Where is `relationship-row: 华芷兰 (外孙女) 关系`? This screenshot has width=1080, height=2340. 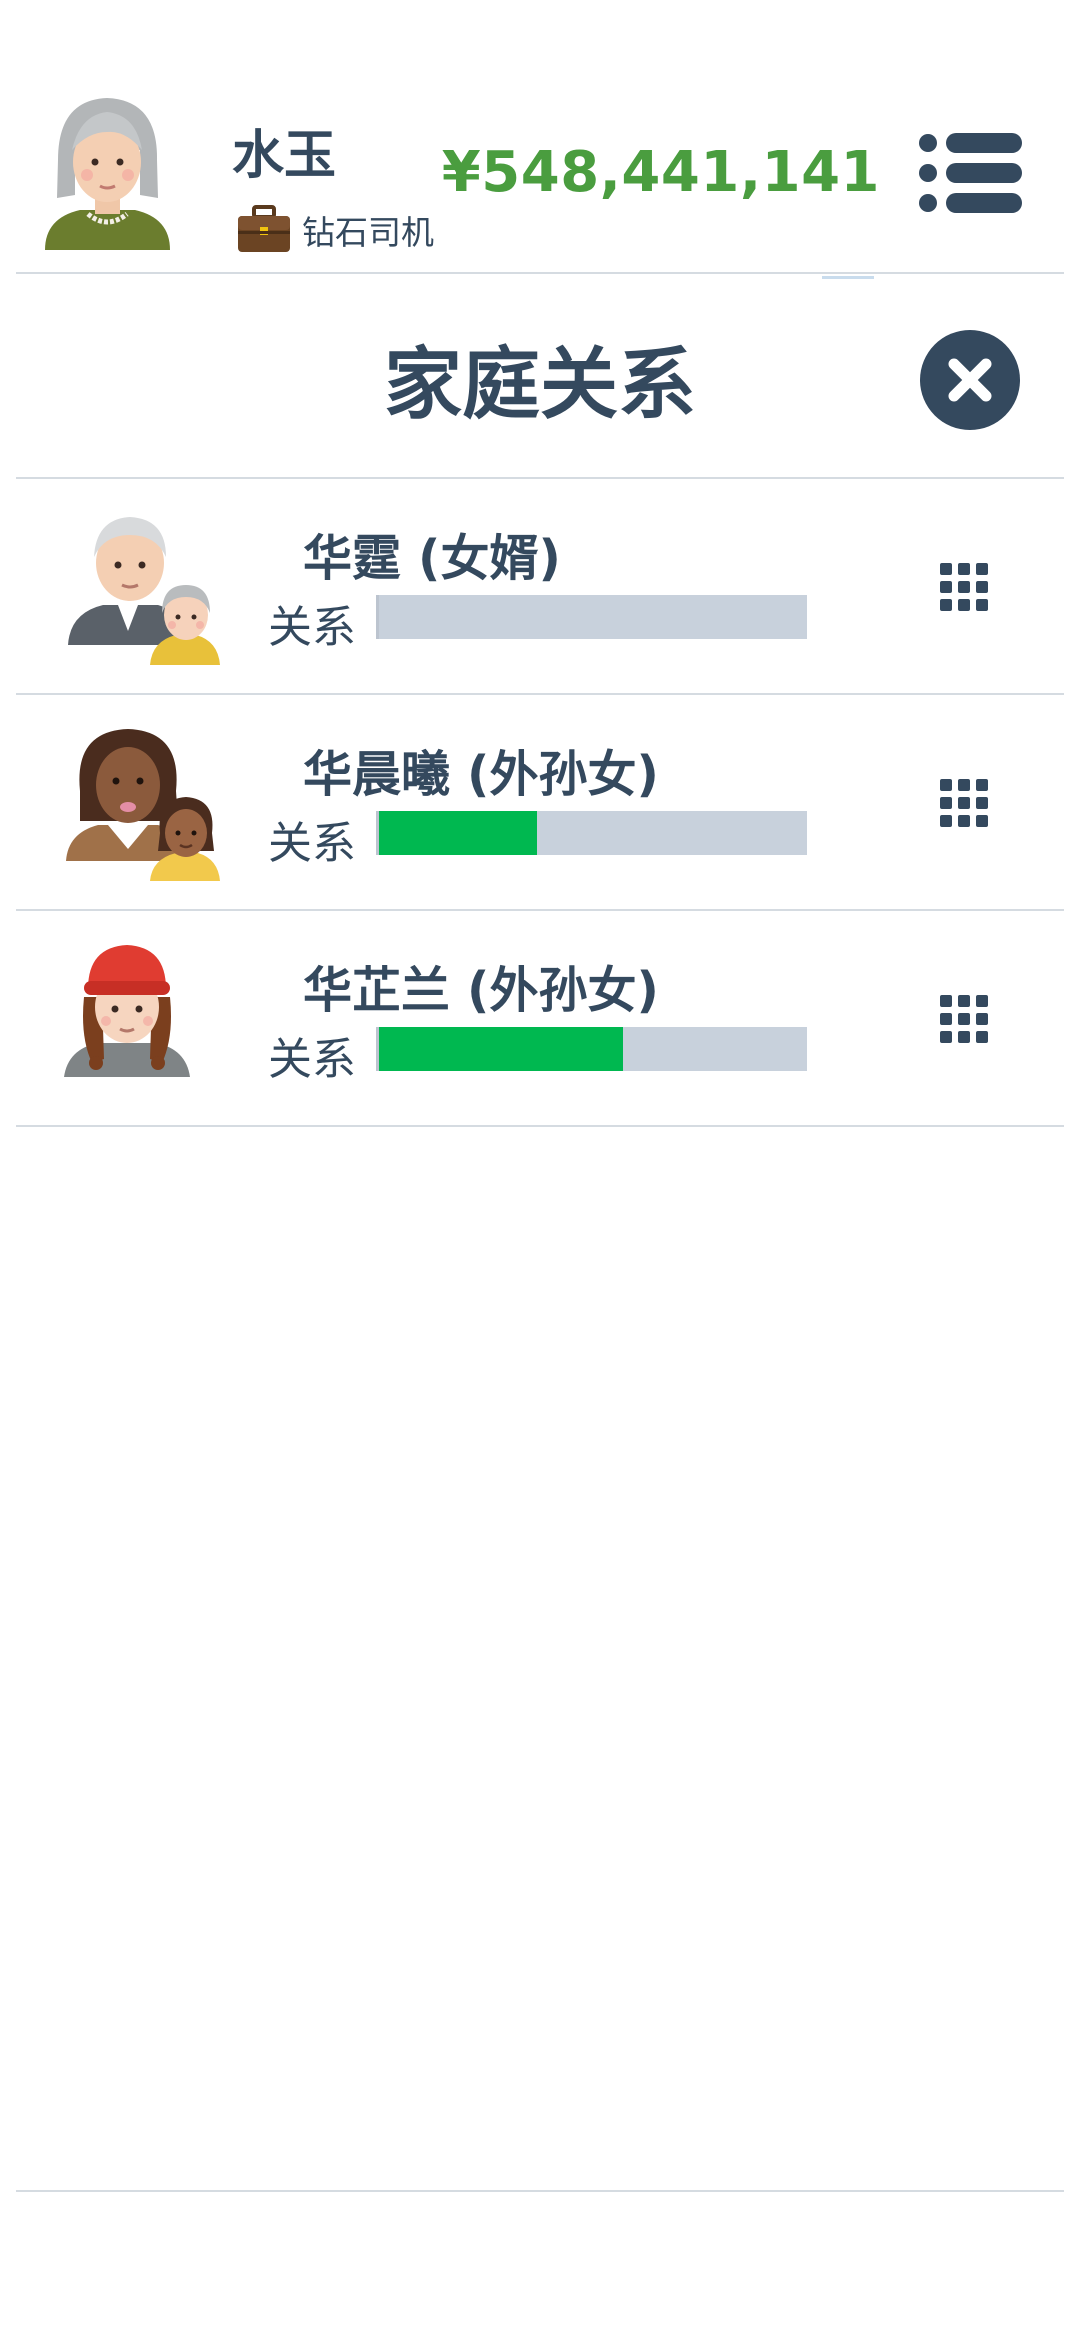 relationship-row: 华芷兰 (外孙女) 关系 is located at coordinates (540, 1019).